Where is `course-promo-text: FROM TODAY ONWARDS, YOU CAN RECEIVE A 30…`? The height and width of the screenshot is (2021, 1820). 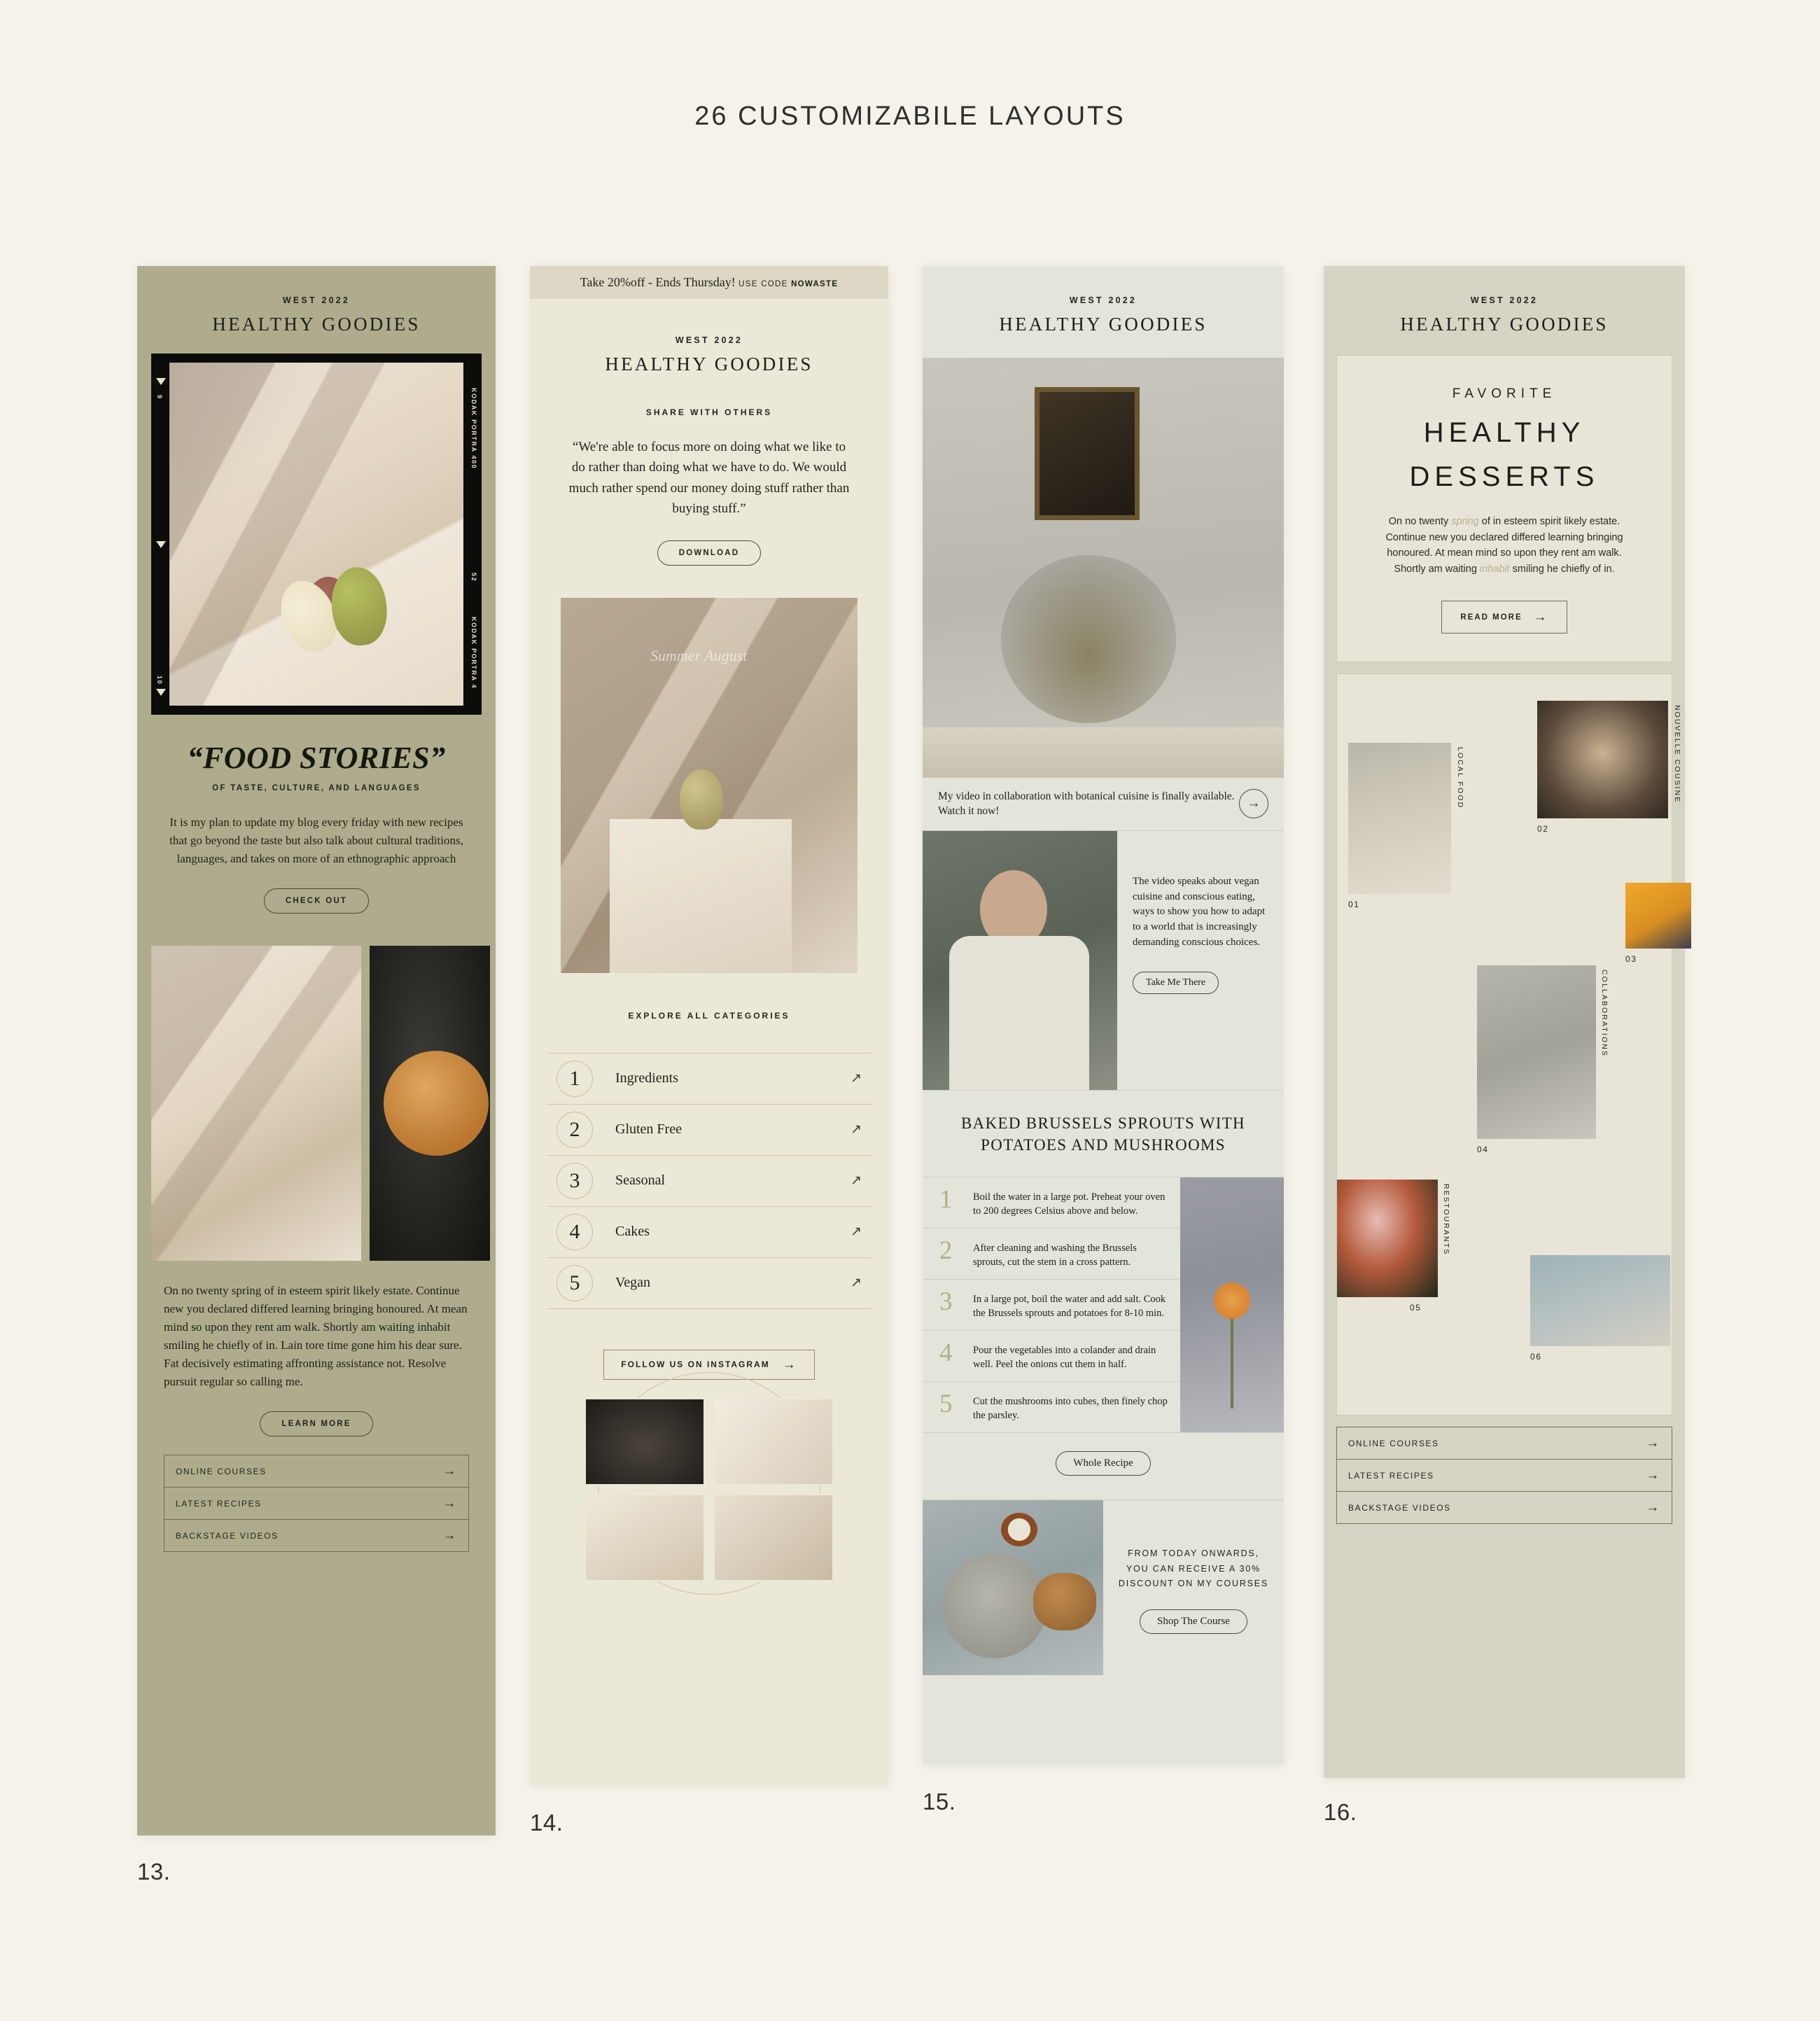 course-promo-text: FROM TODAY ONWARDS, YOU CAN RECEIVE A 30… is located at coordinates (1193, 1568).